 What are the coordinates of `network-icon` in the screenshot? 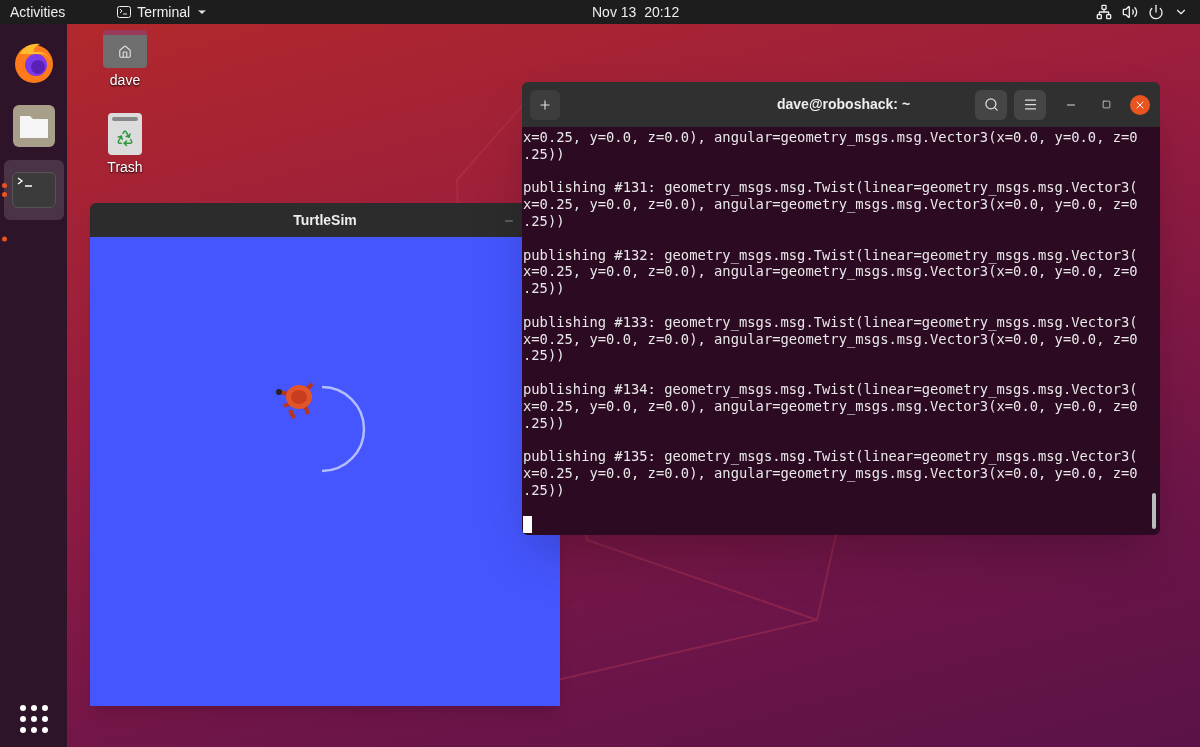 It's located at (1104, 12).